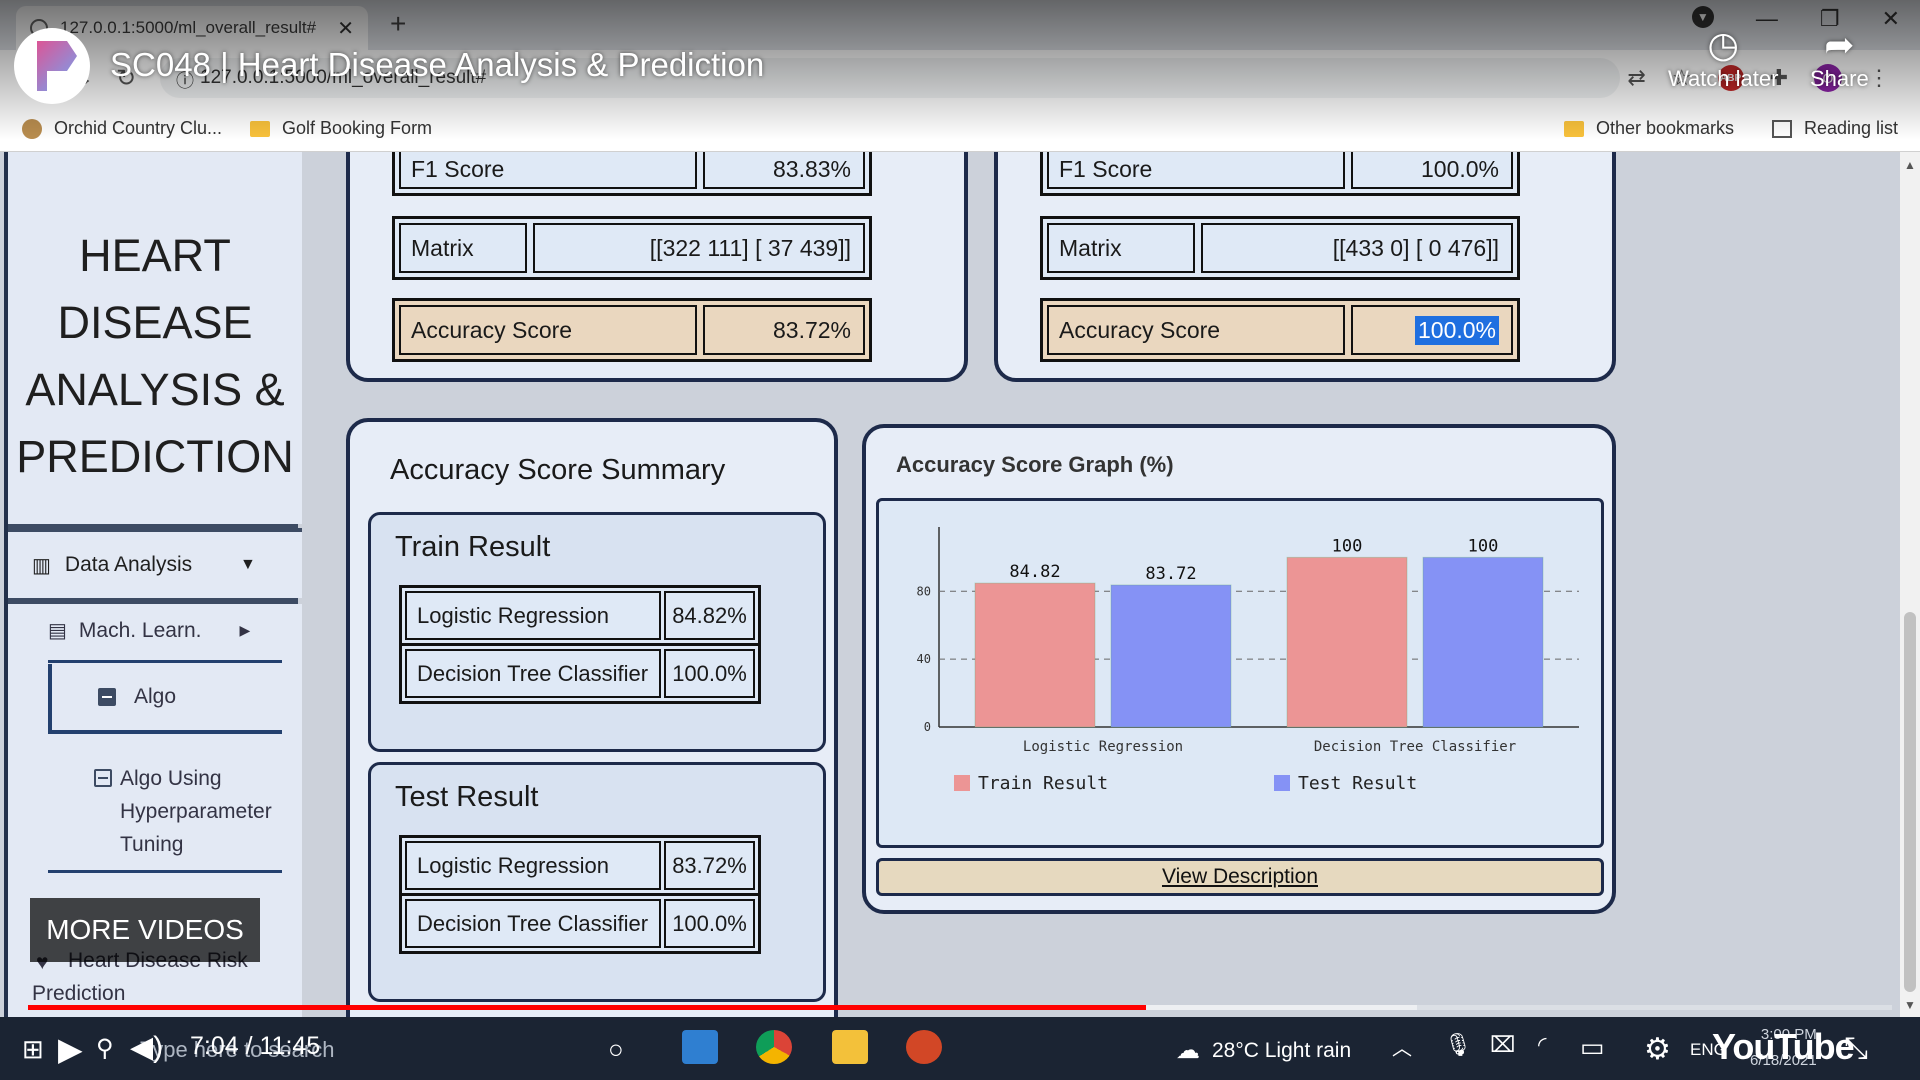  Describe the element at coordinates (1839, 78) in the screenshot. I see `share-label: Share` at that location.